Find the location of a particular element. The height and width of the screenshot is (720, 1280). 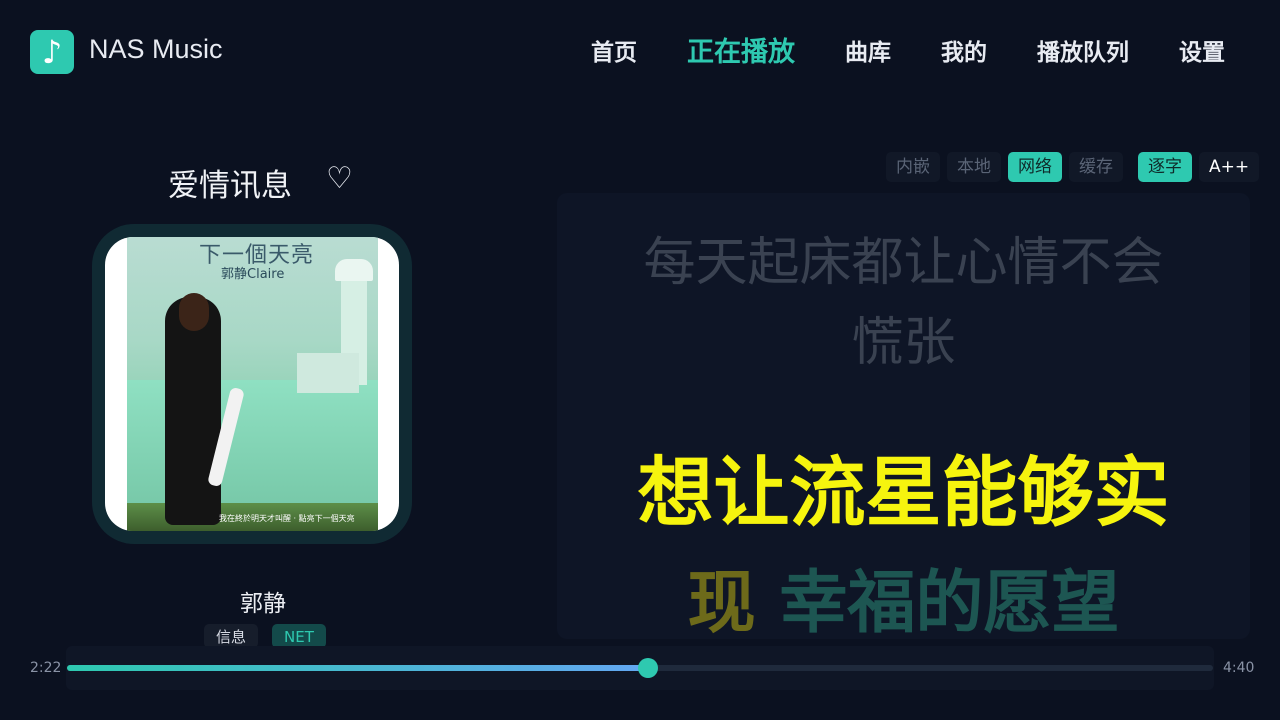

app-logo-icon: ♪ is located at coordinates (52, 52).